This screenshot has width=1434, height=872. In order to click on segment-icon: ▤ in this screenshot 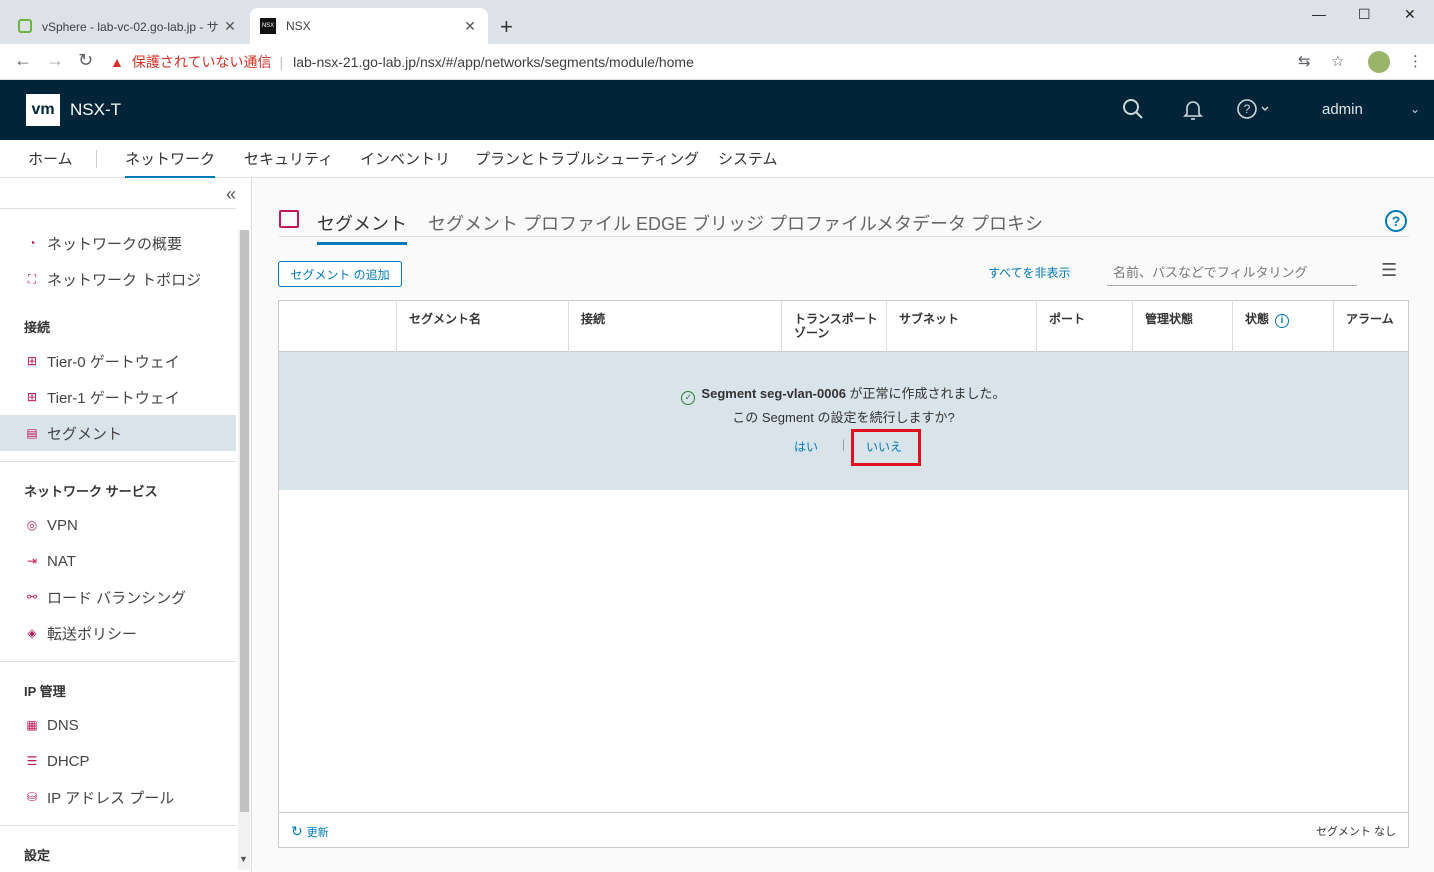, I will do `click(32, 433)`.